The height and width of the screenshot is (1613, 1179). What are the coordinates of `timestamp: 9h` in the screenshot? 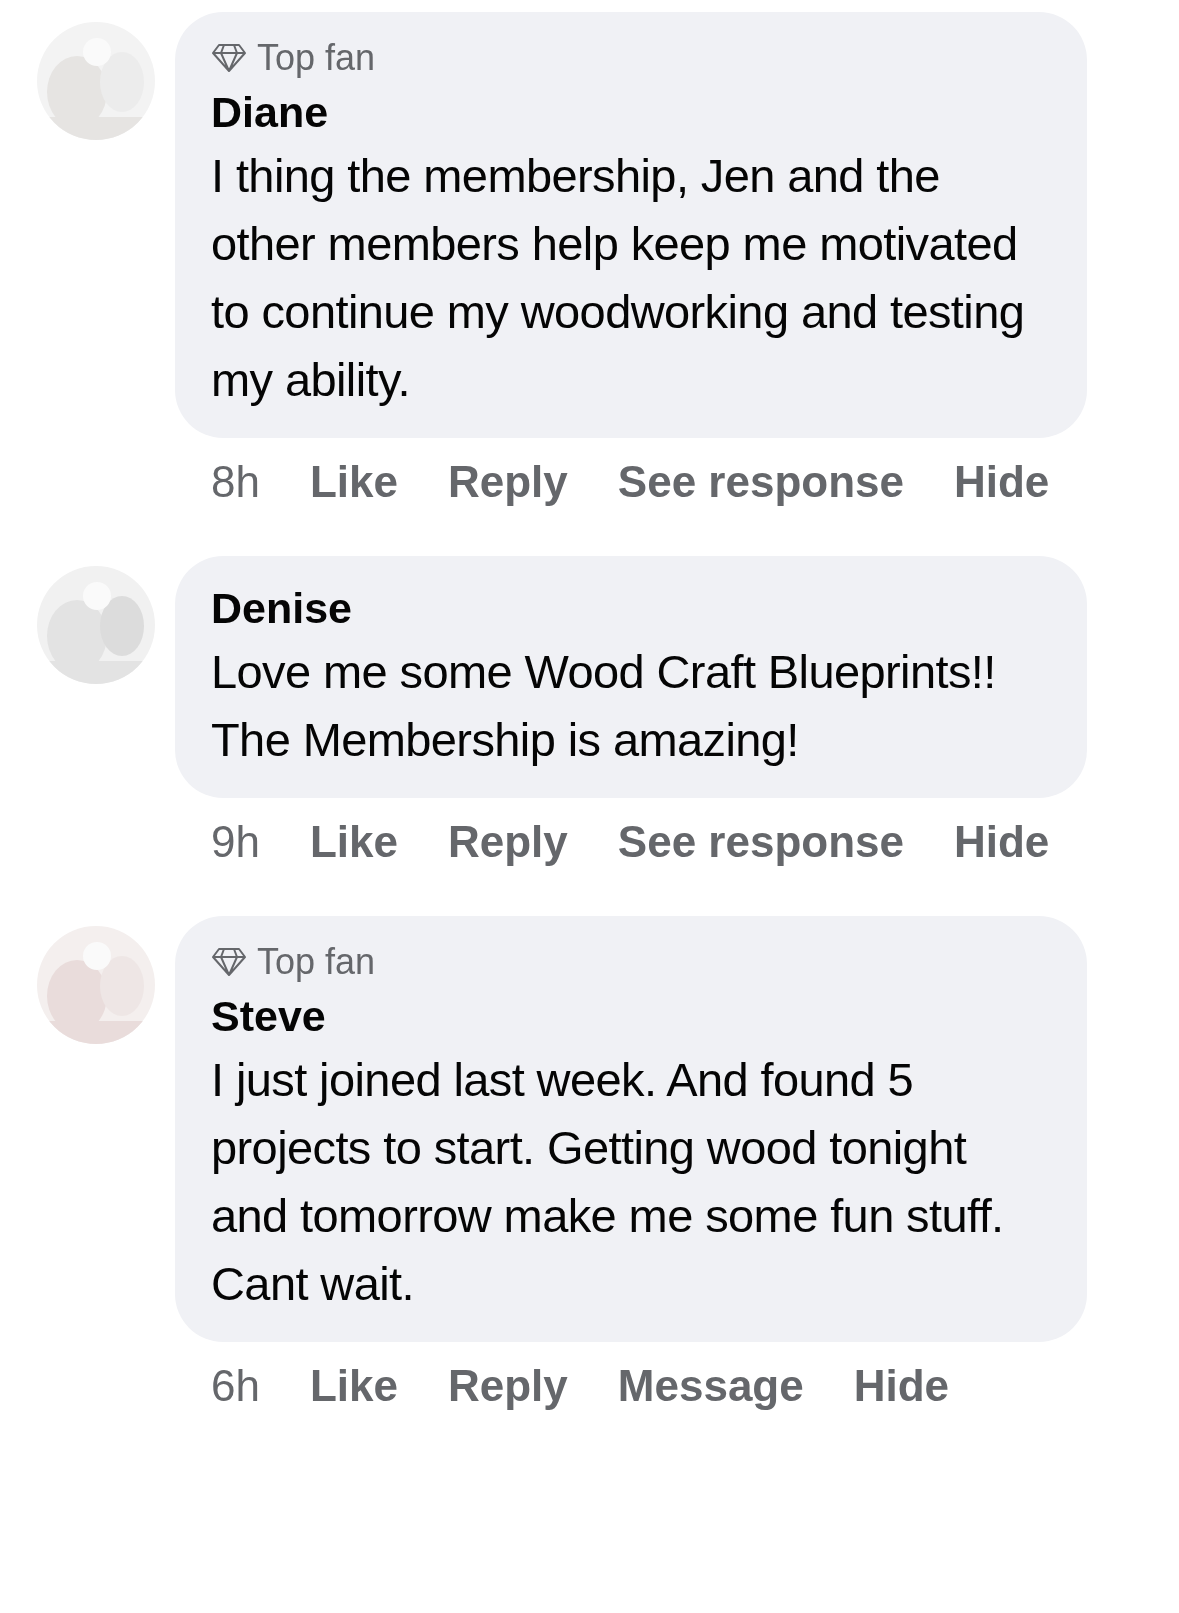 It's located at (235, 842).